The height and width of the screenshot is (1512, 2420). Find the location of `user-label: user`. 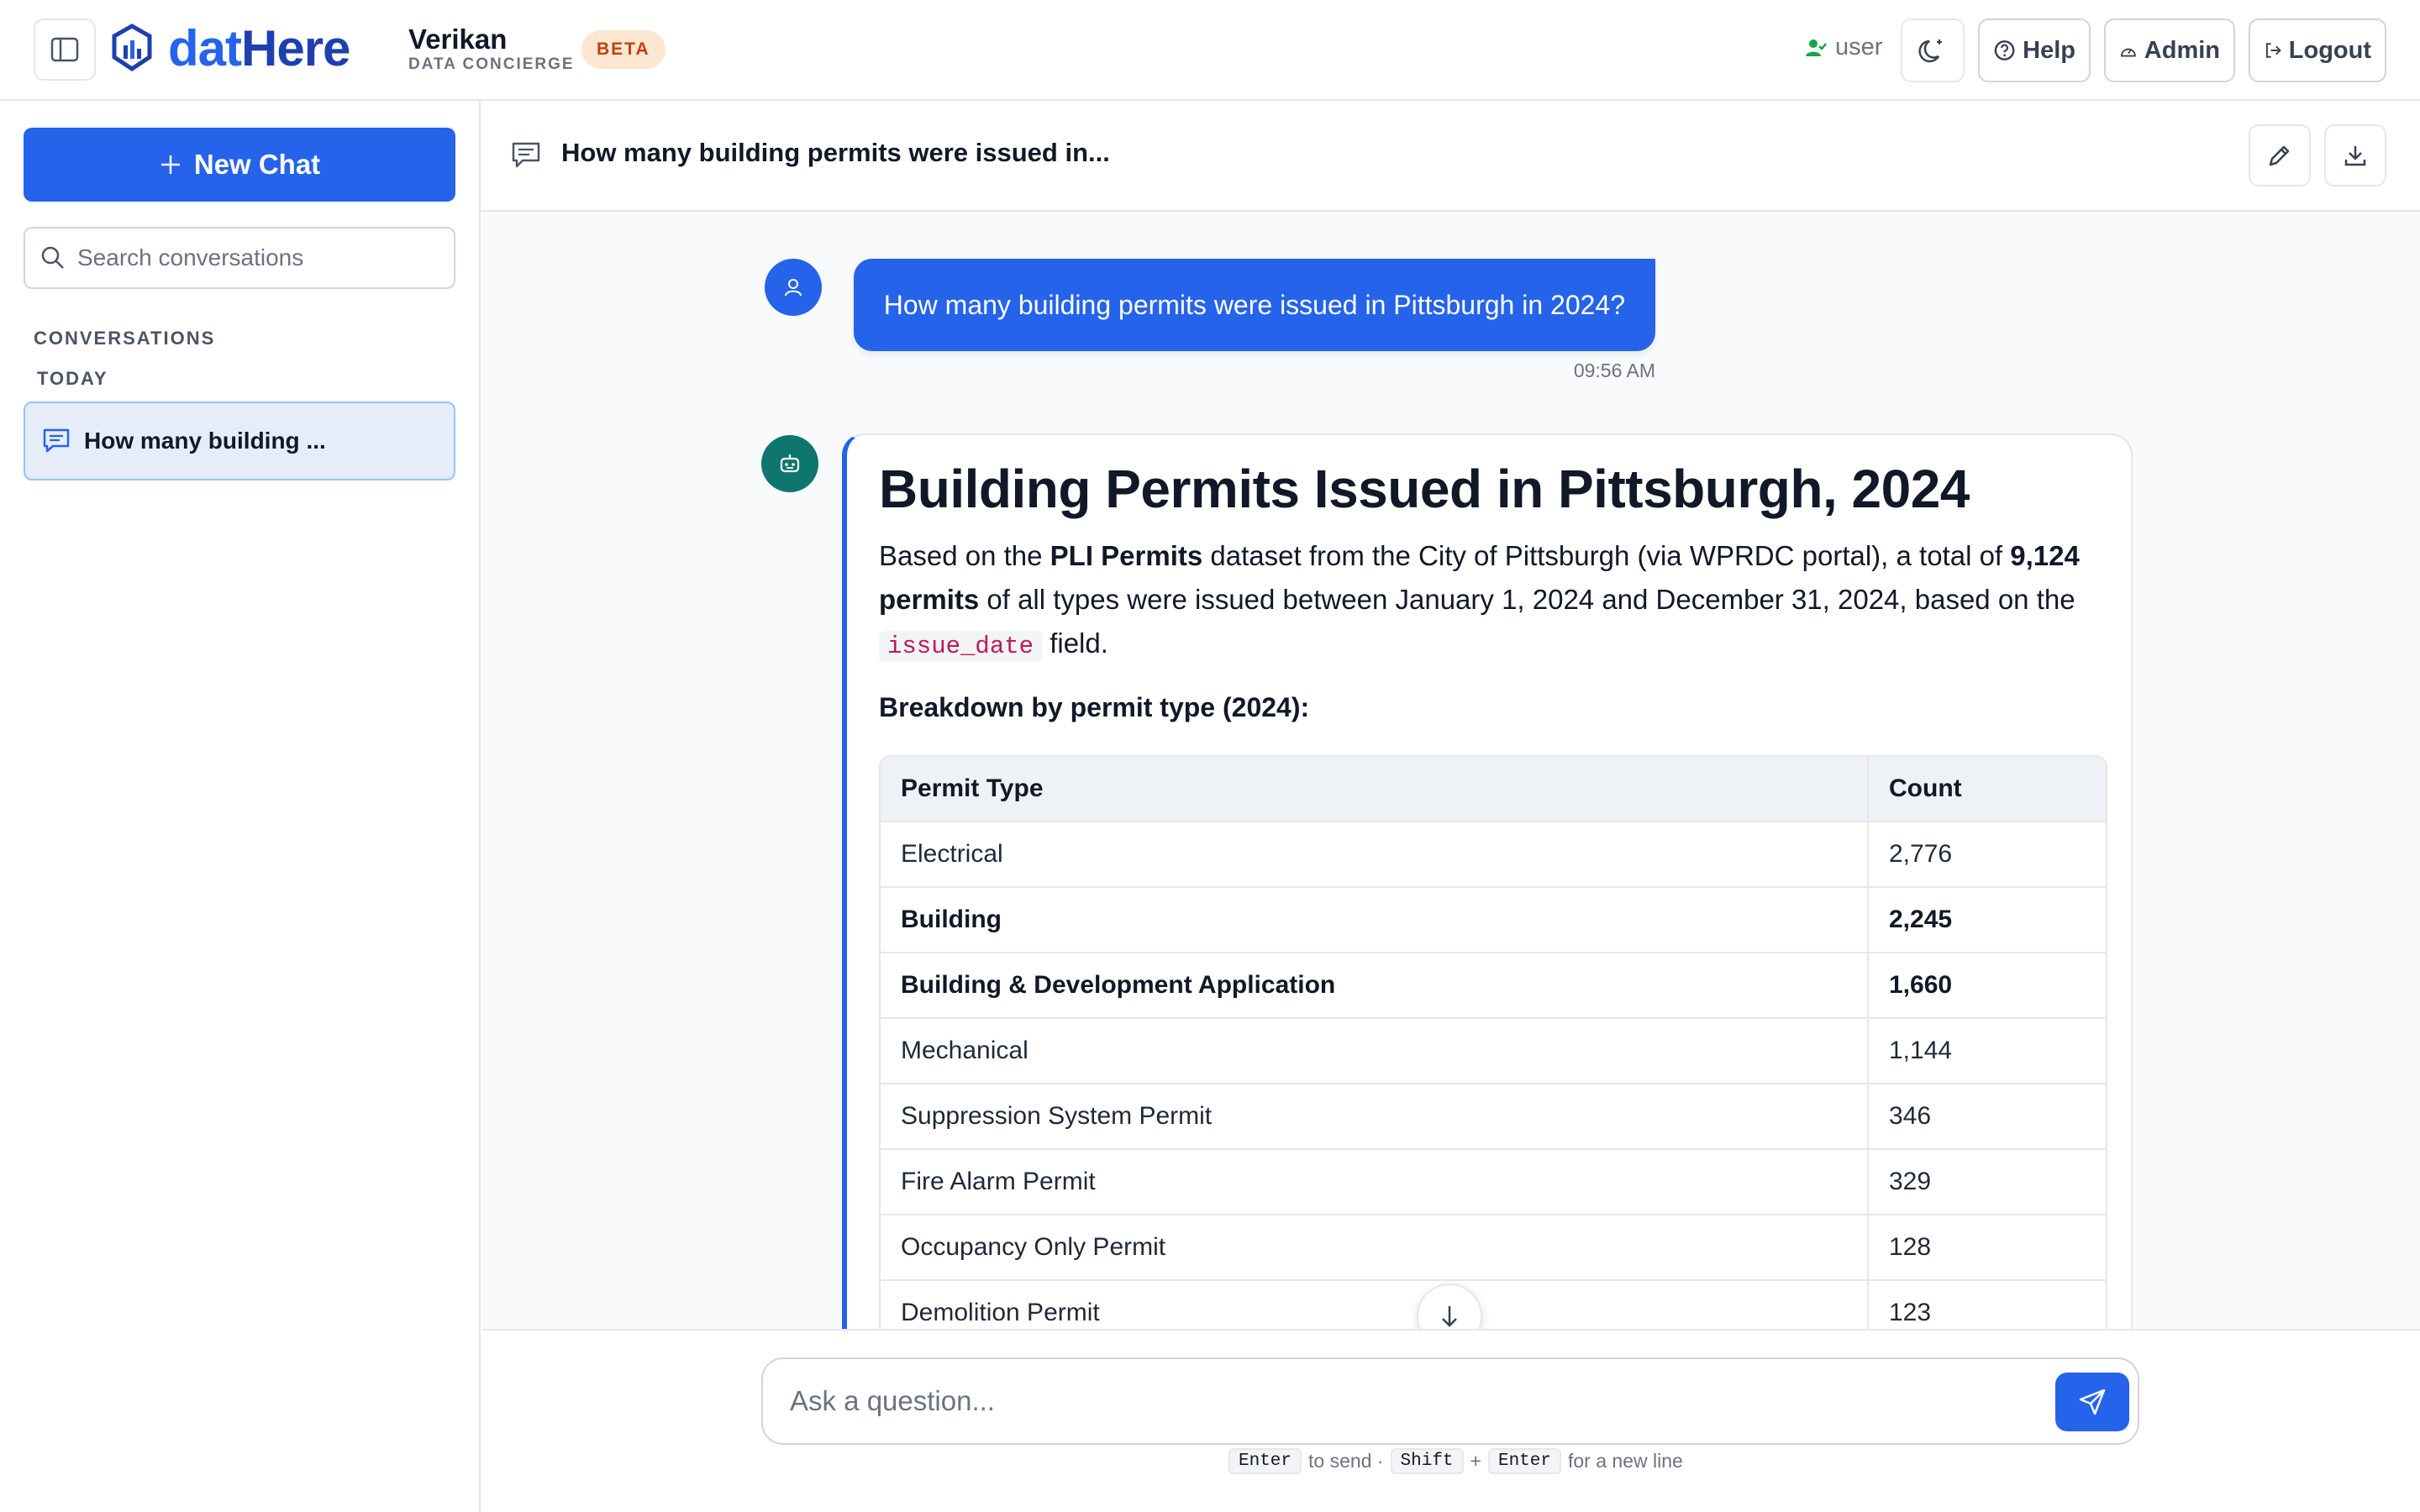

user-label: user is located at coordinates (1859, 47).